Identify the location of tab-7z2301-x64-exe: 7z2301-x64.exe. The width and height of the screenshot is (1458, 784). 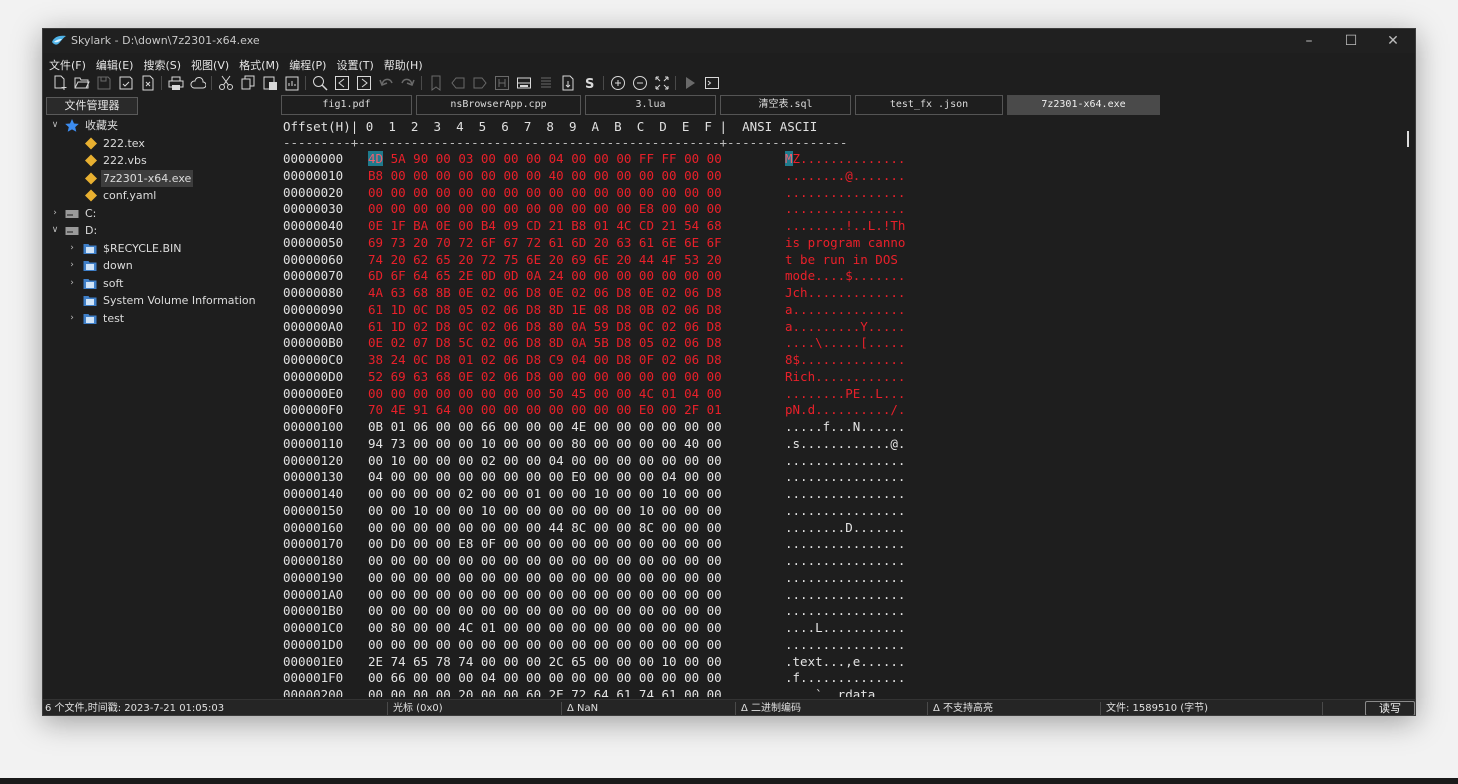
(1083, 105).